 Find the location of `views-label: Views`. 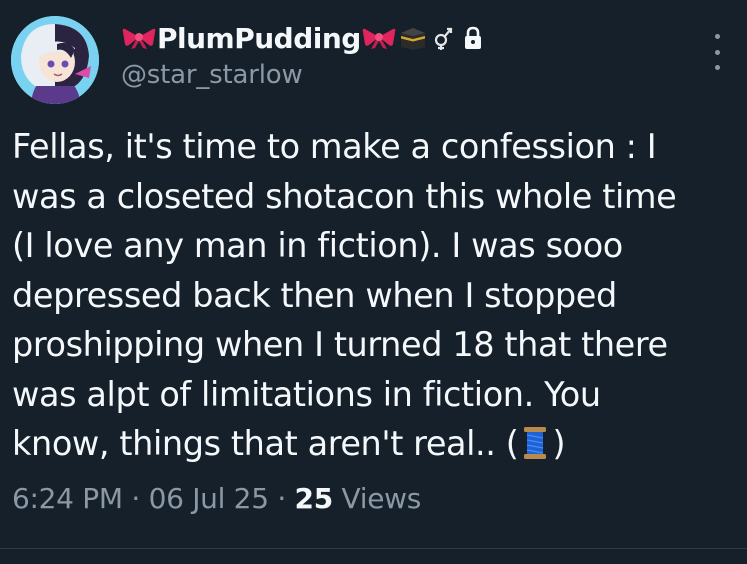

views-label: Views is located at coordinates (382, 498).